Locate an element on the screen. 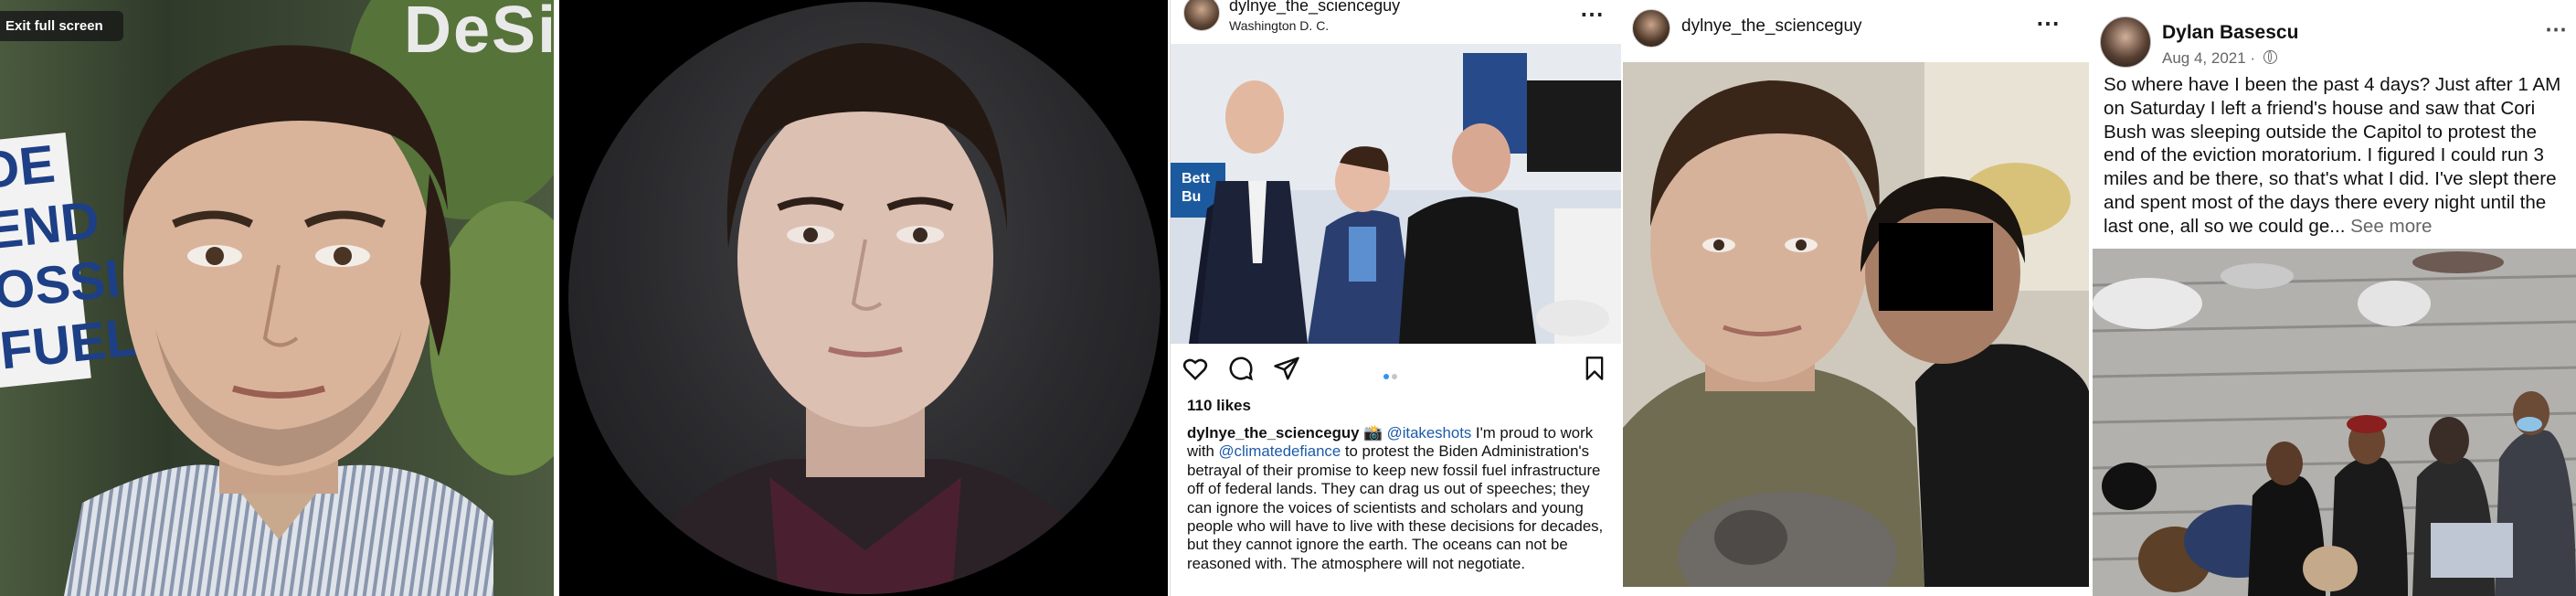 This screenshot has height=596, width=2576. banner-text: Bett is located at coordinates (1196, 179).